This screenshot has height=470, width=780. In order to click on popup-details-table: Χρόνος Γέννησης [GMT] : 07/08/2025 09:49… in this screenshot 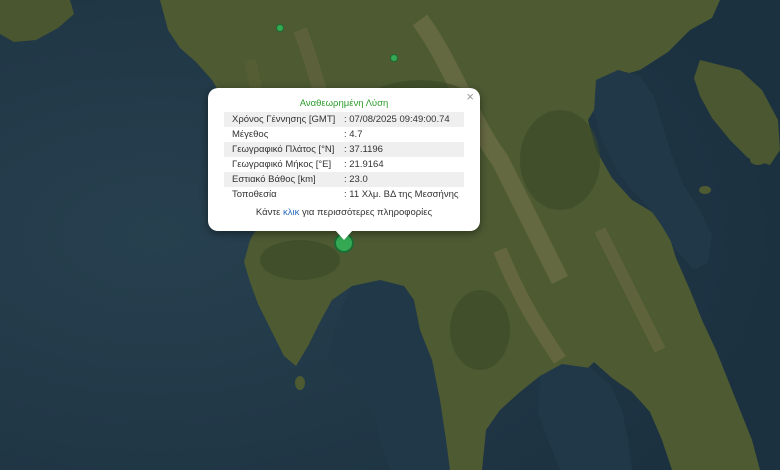, I will do `click(344, 157)`.